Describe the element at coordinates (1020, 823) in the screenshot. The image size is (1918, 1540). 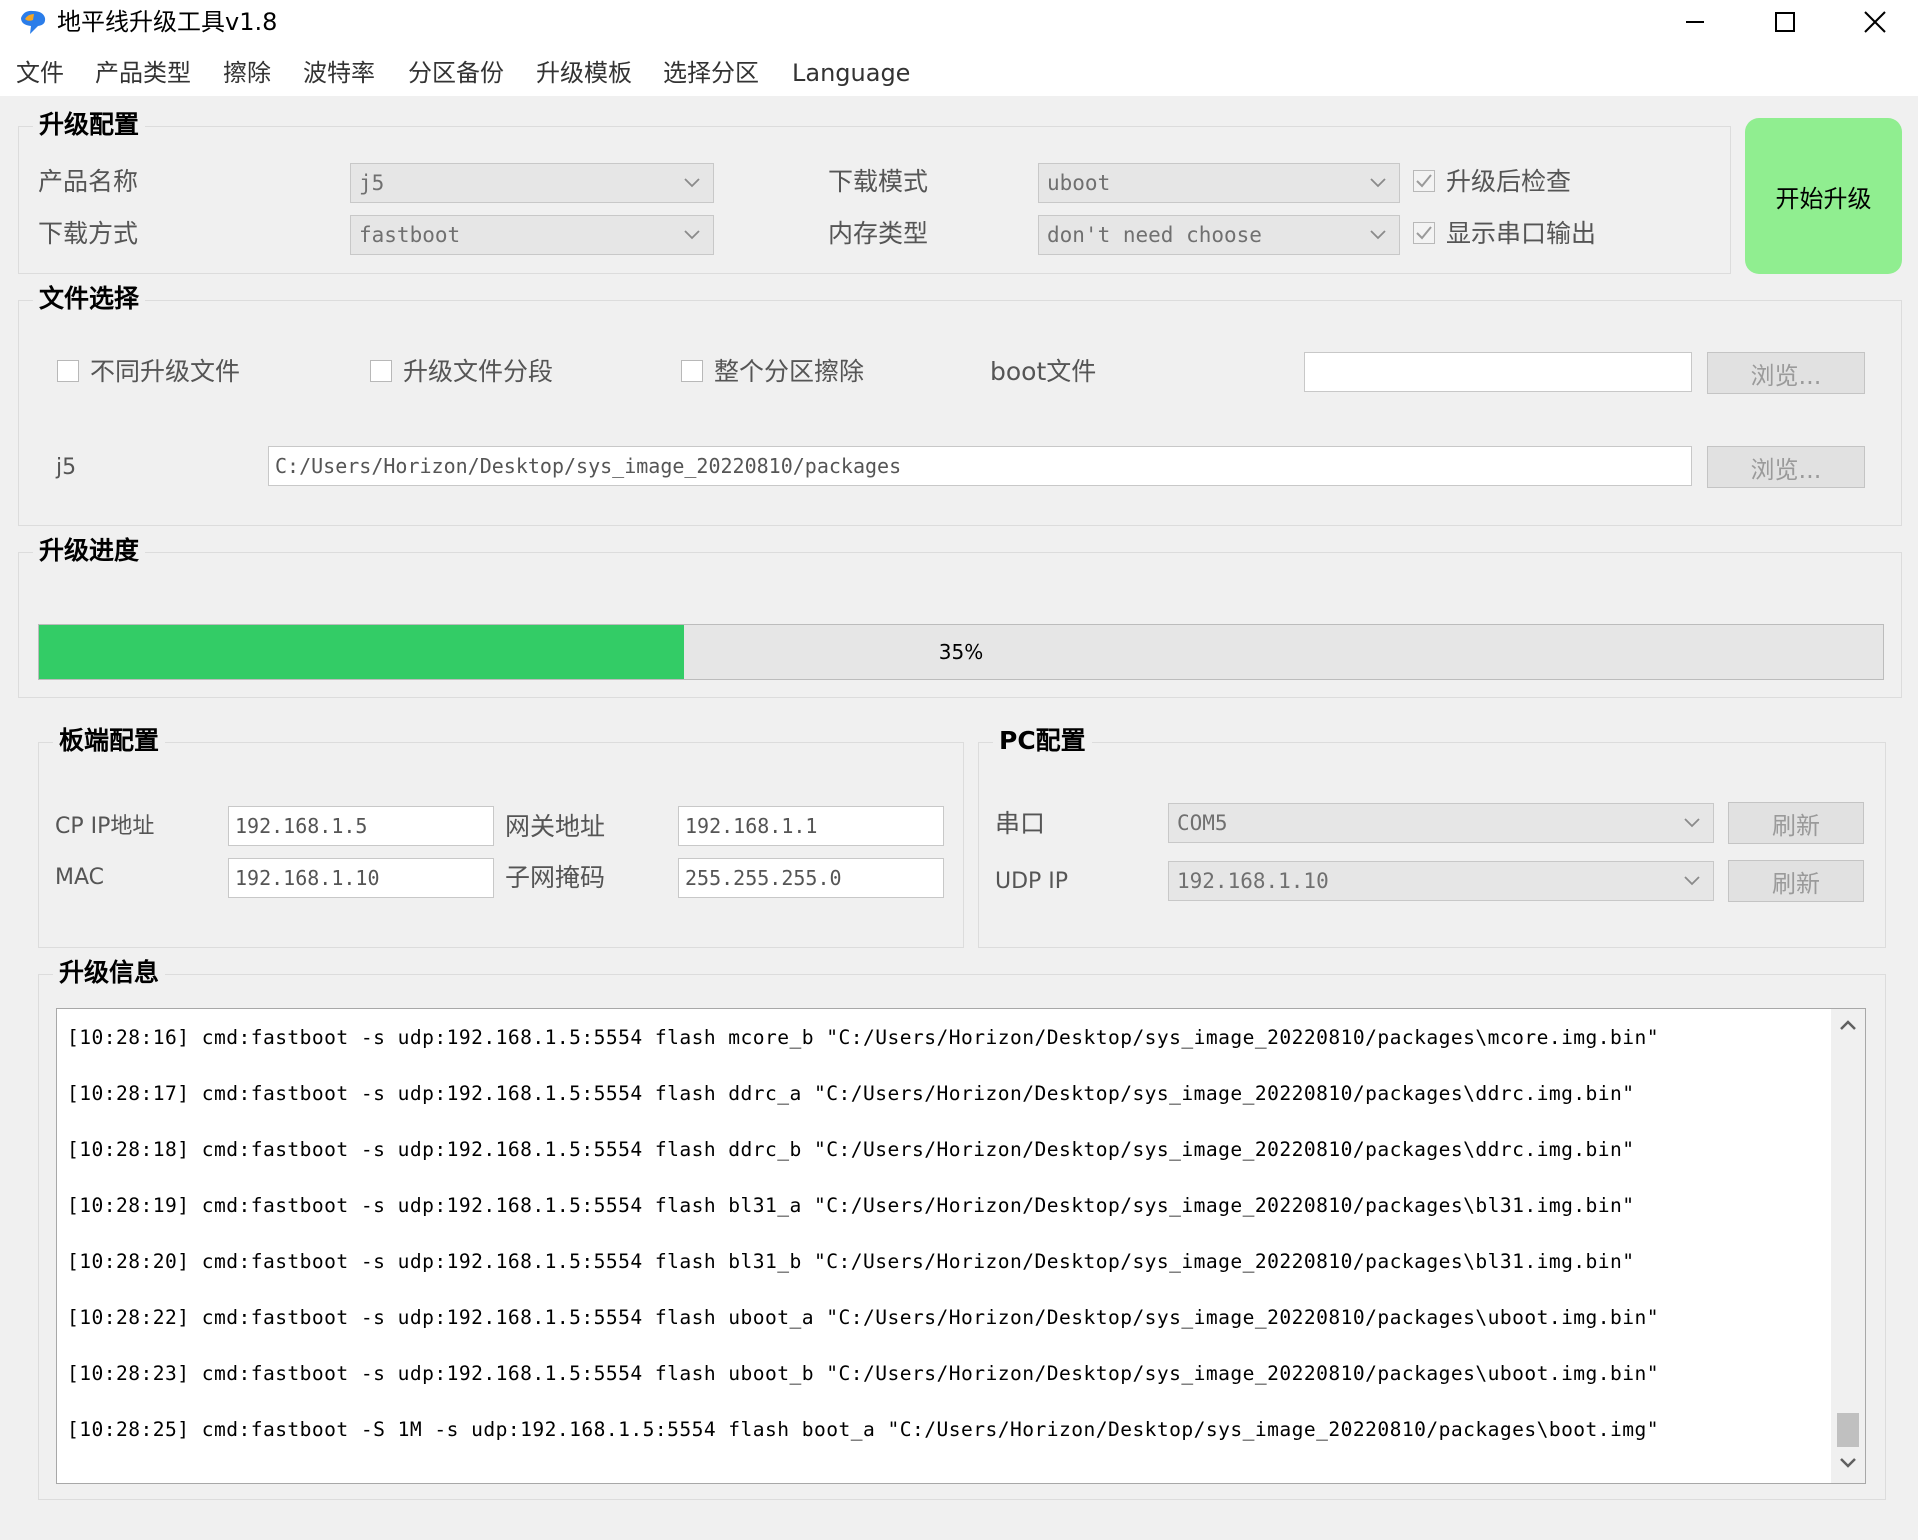
I see `serial-port-label: 串口` at that location.